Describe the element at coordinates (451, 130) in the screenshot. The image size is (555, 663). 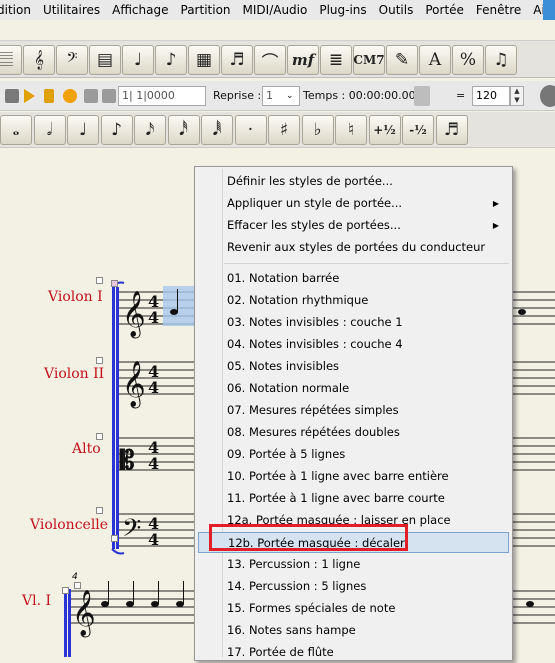
I see `note-entry-button: ♬` at that location.